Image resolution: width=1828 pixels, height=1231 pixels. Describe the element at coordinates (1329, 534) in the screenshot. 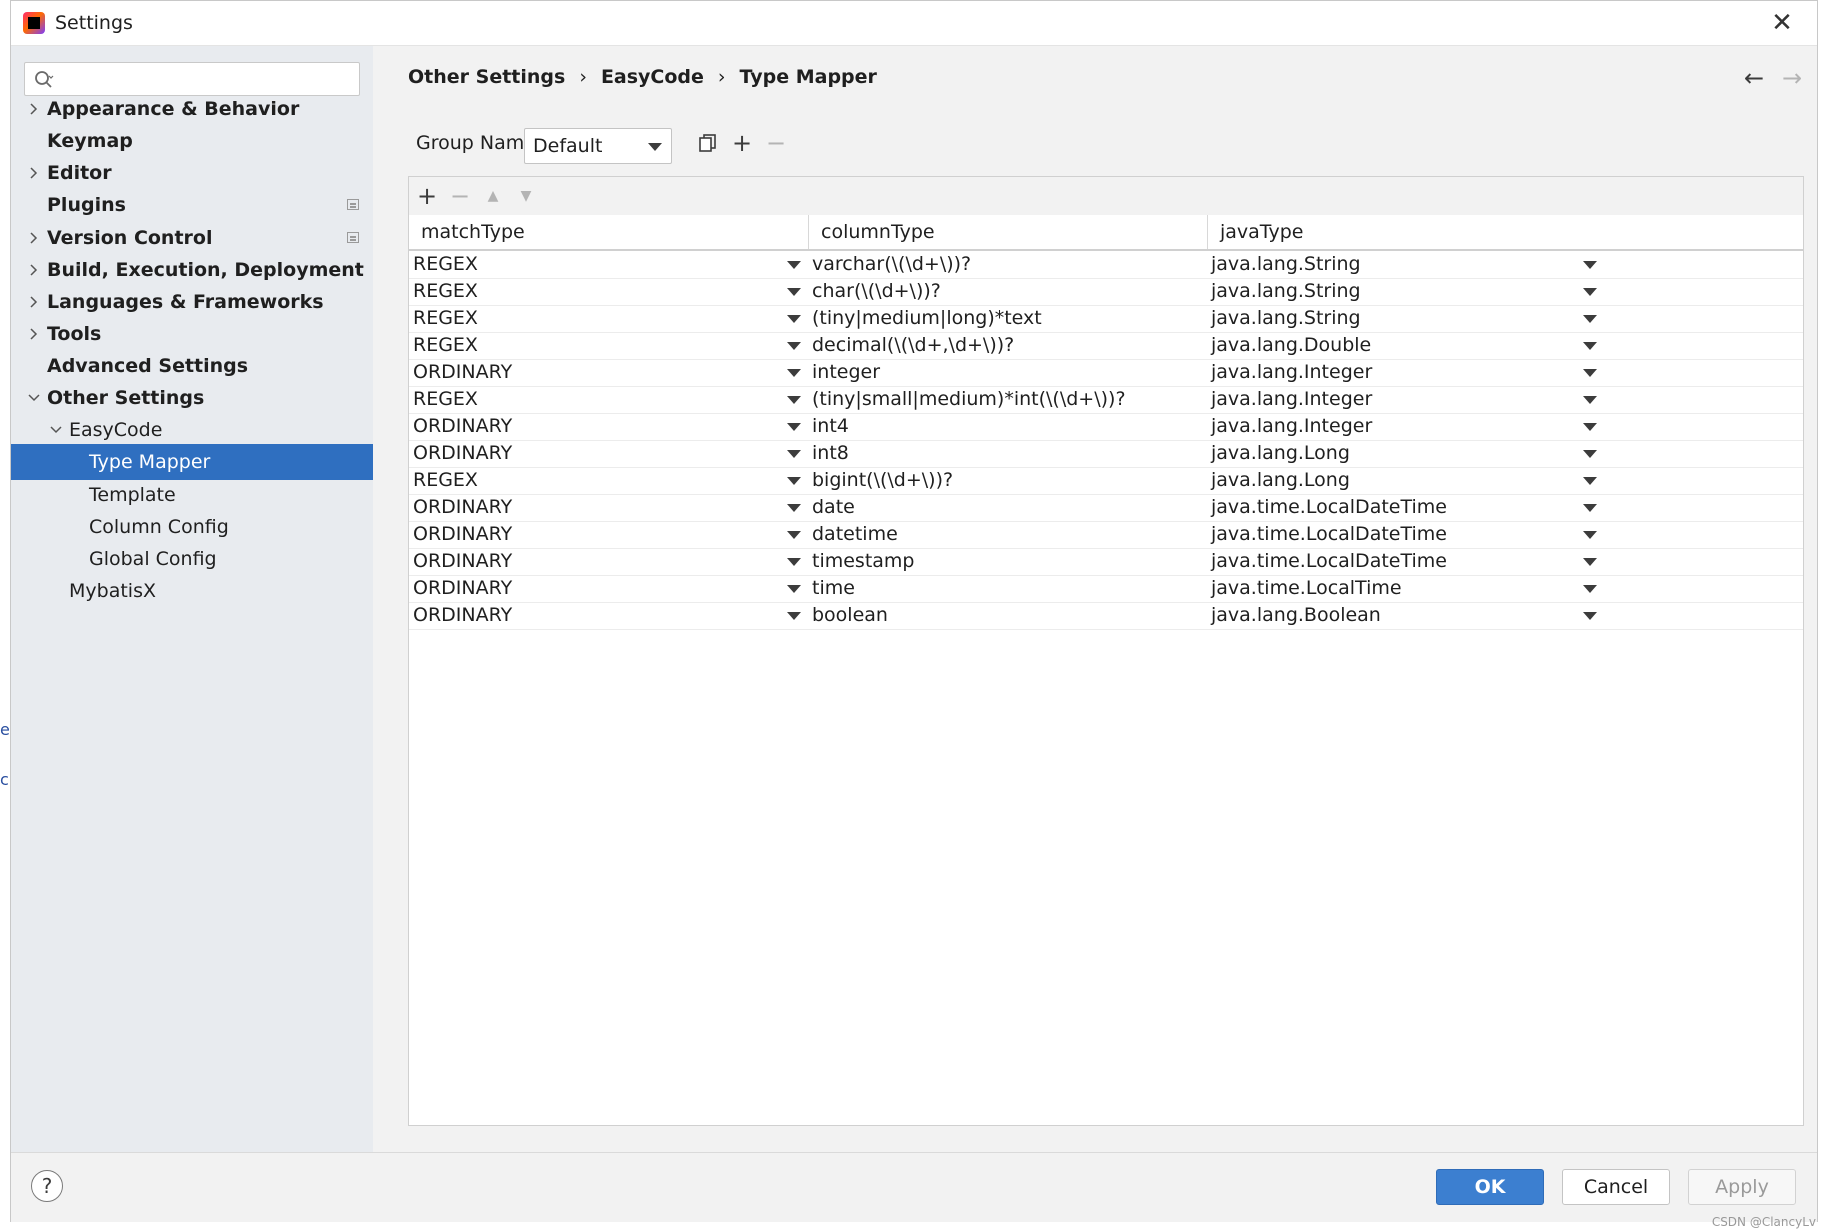

I see `cell-javatype: java.time.LocalDateTime` at that location.